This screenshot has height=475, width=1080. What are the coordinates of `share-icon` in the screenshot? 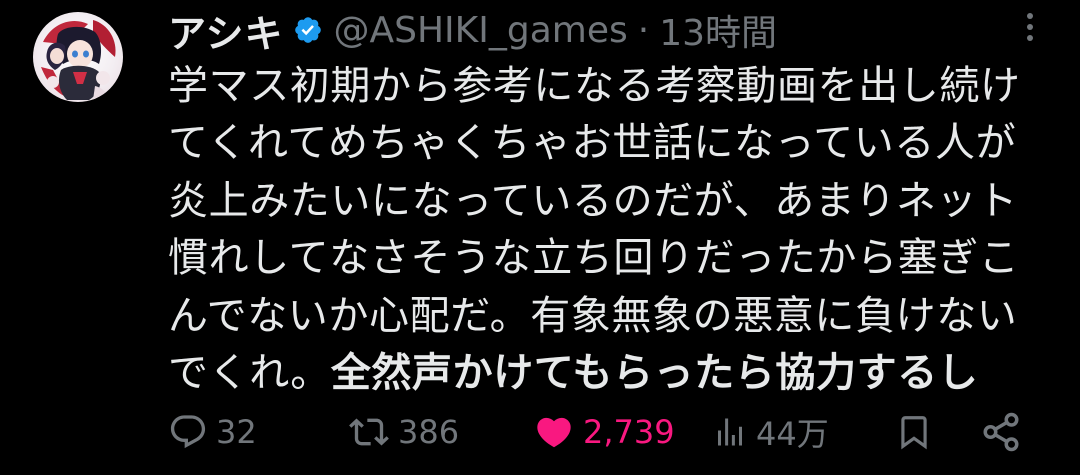 It's located at (1001, 432).